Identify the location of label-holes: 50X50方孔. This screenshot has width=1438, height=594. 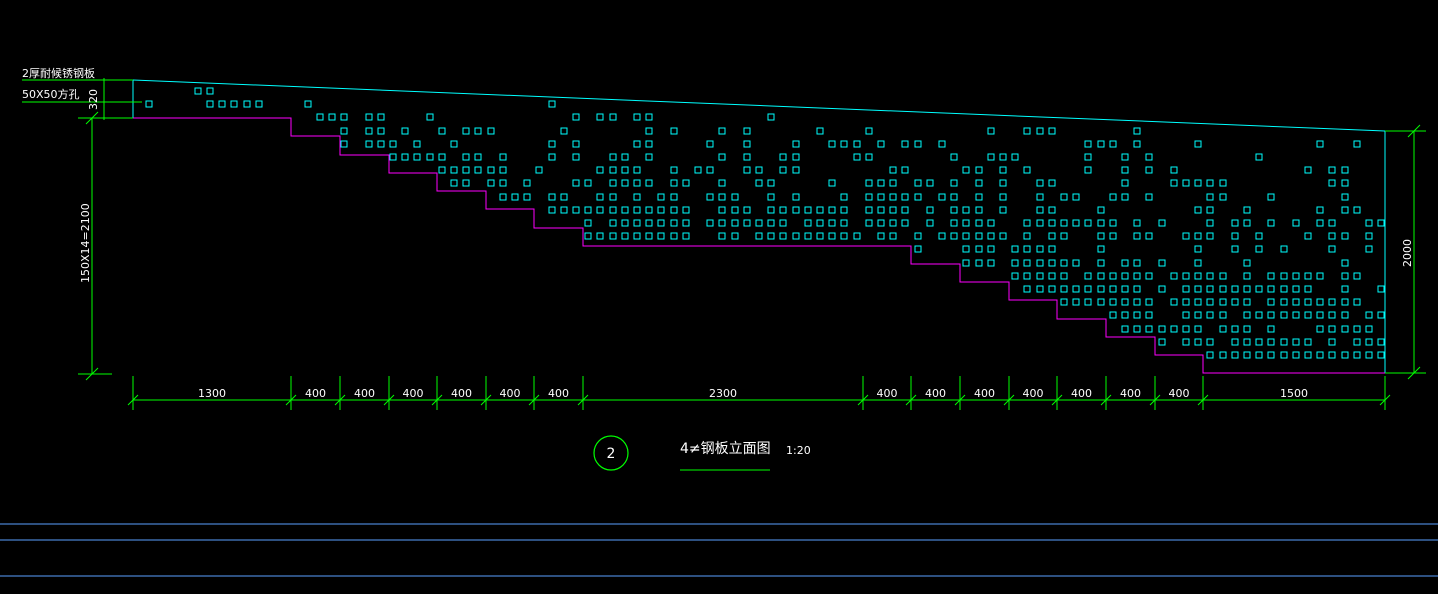
(51, 94).